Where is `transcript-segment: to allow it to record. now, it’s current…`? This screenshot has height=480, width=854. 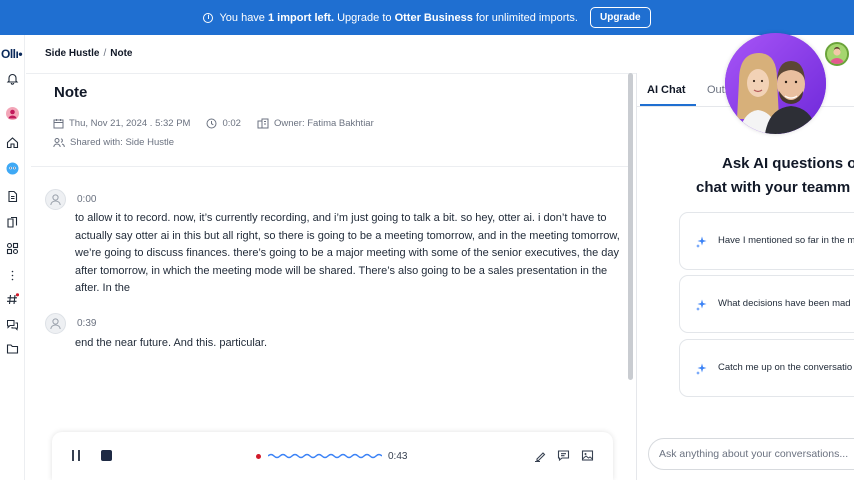 transcript-segment: to allow it to record. now, it’s current… is located at coordinates (347, 254).